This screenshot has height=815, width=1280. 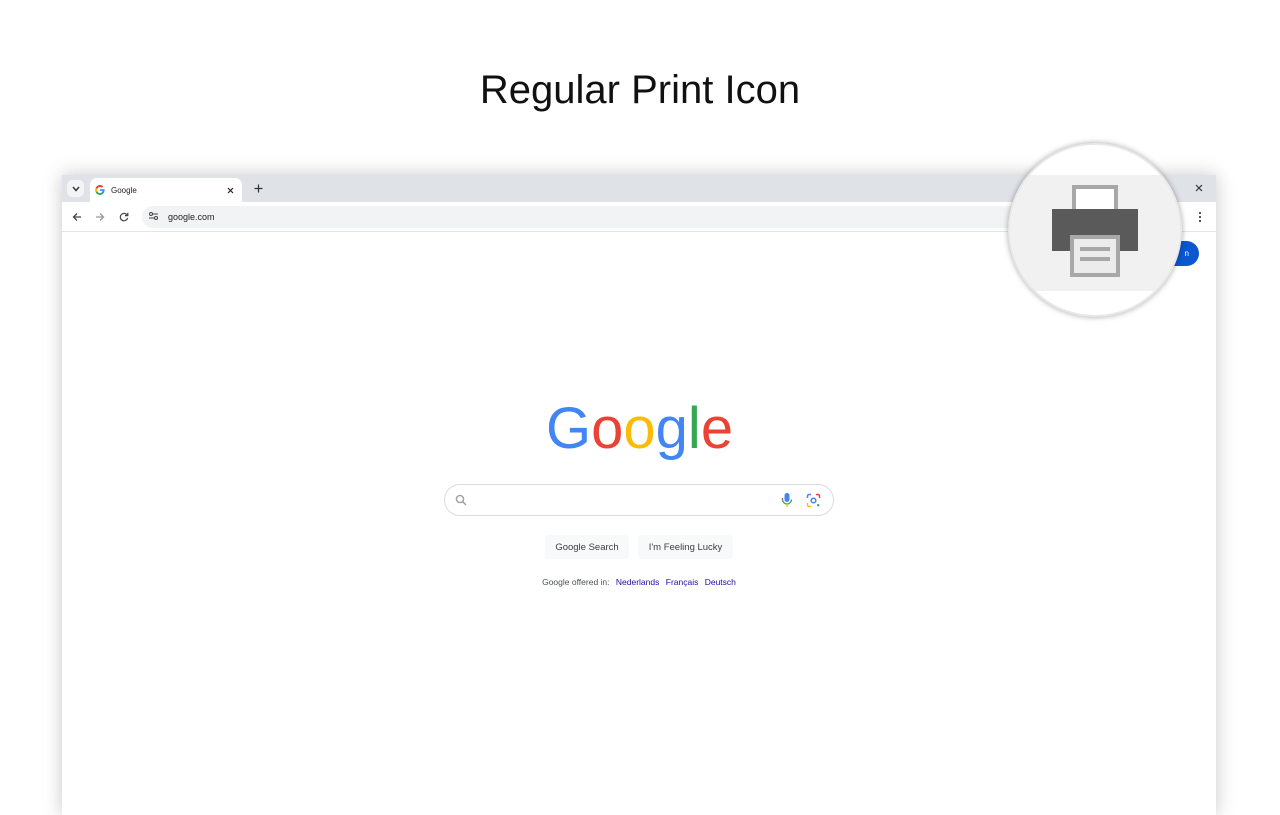 What do you see at coordinates (587, 547) in the screenshot?
I see `google-search-button: Google Search` at bounding box center [587, 547].